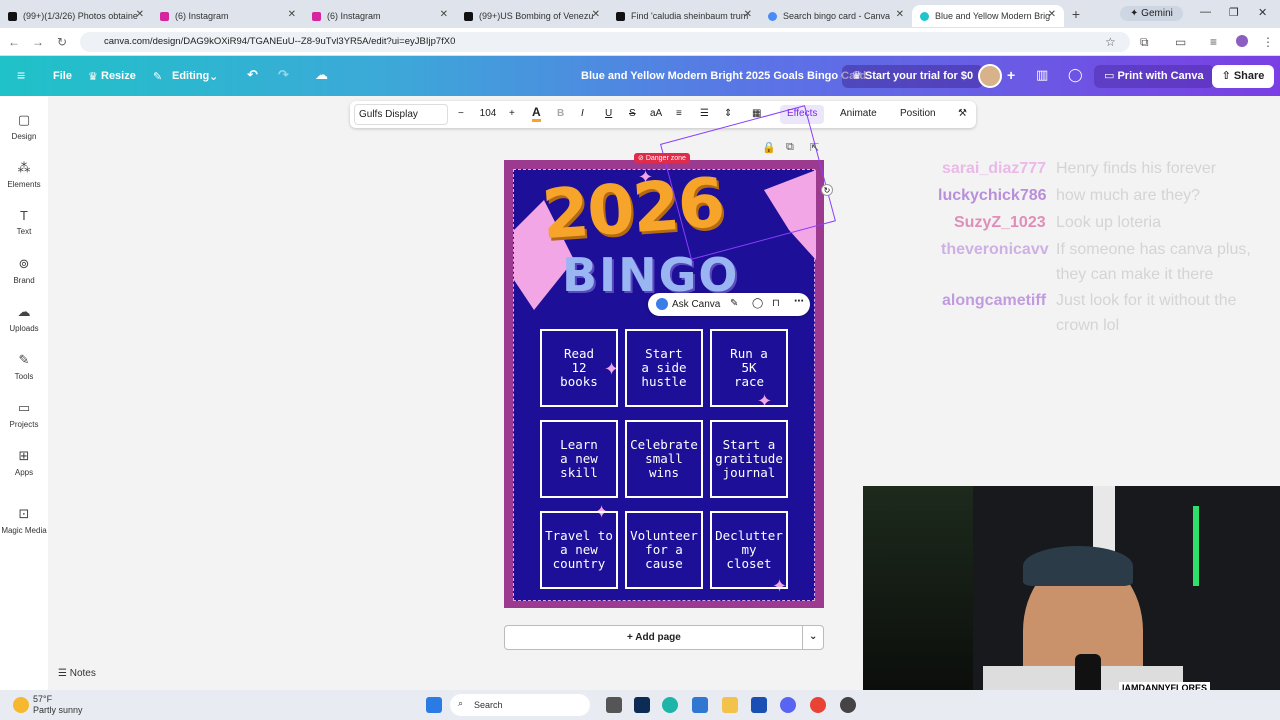 The image size is (1280, 720). Describe the element at coordinates (582, 113) in the screenshot. I see `italic-icon: I` at that location.